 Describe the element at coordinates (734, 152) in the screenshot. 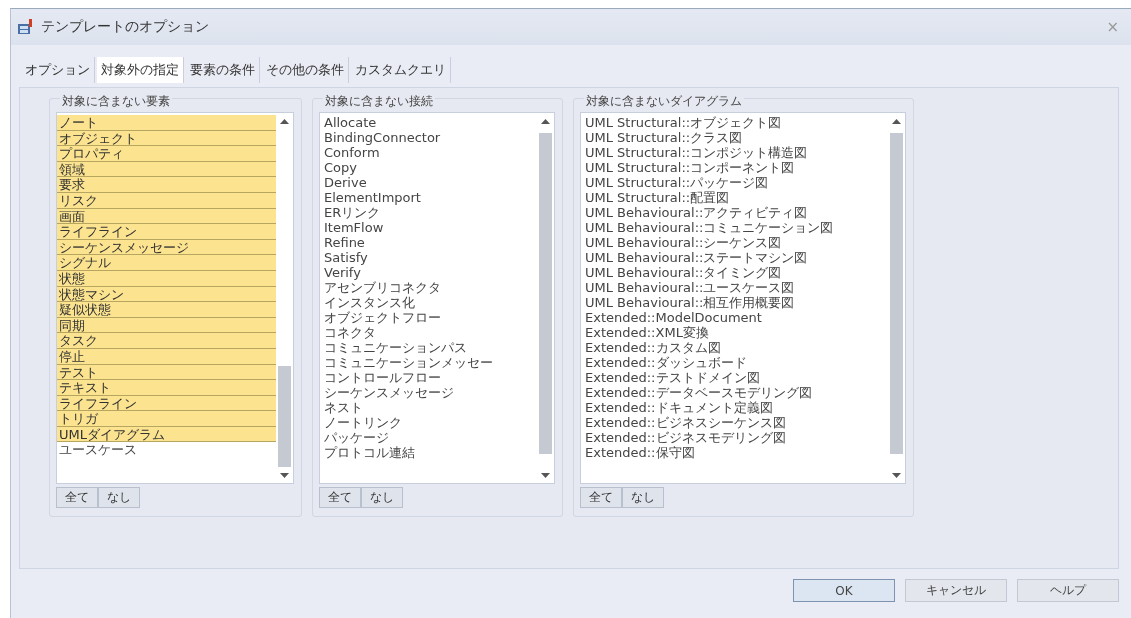

I see `list-item: UML Structural::コンポジット構造図` at that location.